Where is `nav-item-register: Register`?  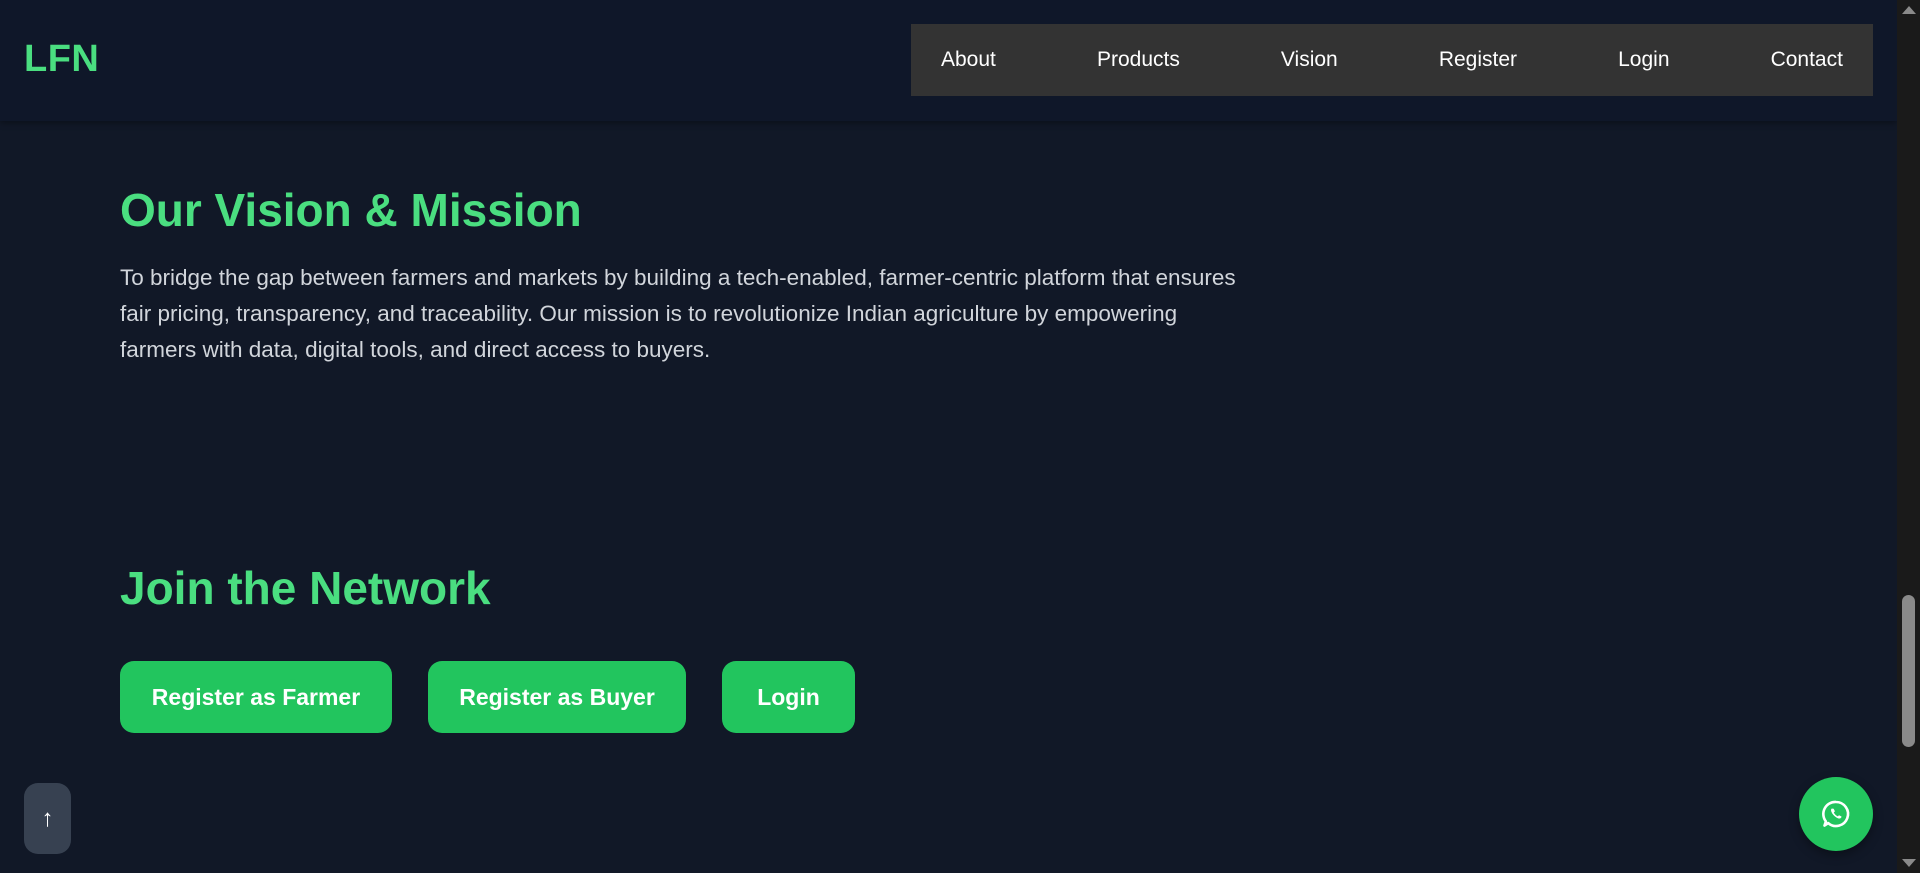
nav-item-register: Register is located at coordinates (1478, 60).